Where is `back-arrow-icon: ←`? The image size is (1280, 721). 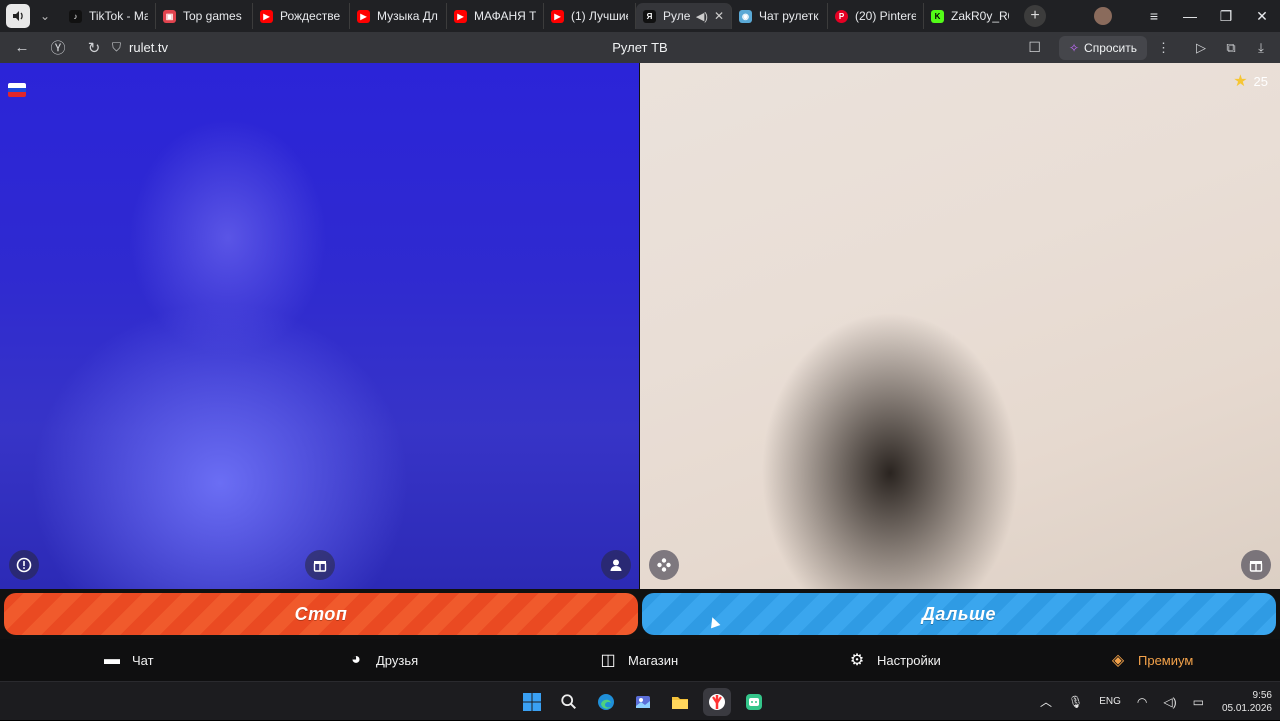 back-arrow-icon: ← is located at coordinates (22, 48).